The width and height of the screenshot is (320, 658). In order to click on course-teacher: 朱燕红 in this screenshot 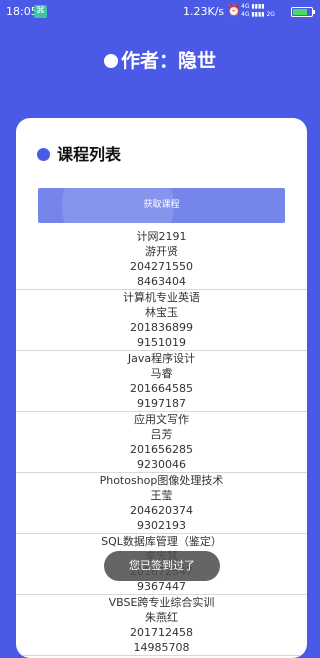, I will do `click(161, 617)`.